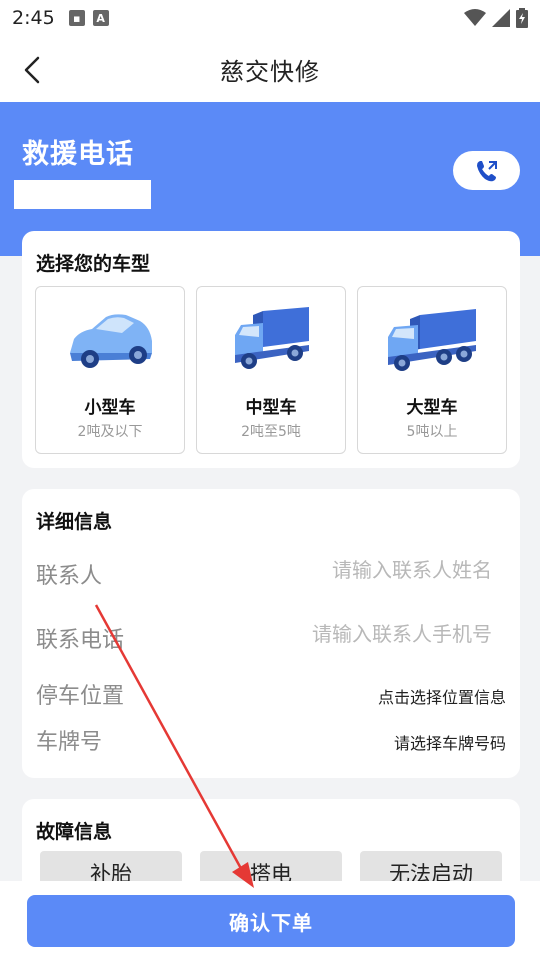 The width and height of the screenshot is (540, 960). What do you see at coordinates (271, 738) in the screenshot?
I see `plate-row: 车牌号 请选择车牌号码` at bounding box center [271, 738].